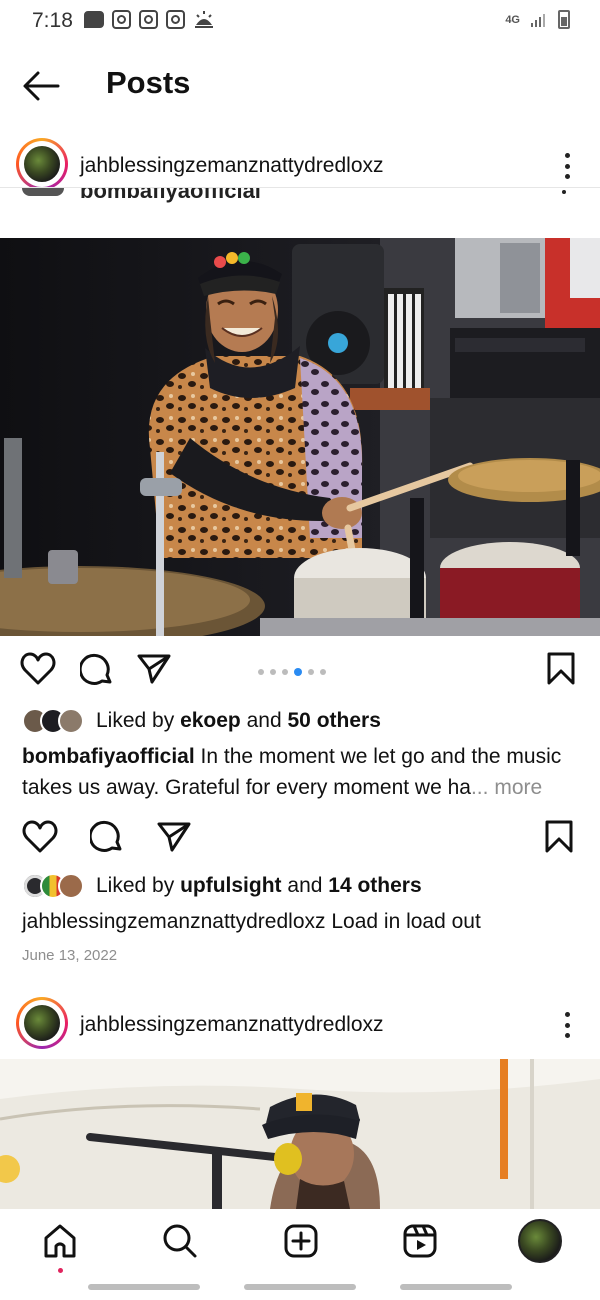 The height and width of the screenshot is (1300, 600). What do you see at coordinates (420, 1241) in the screenshot?
I see `reels-icon` at bounding box center [420, 1241].